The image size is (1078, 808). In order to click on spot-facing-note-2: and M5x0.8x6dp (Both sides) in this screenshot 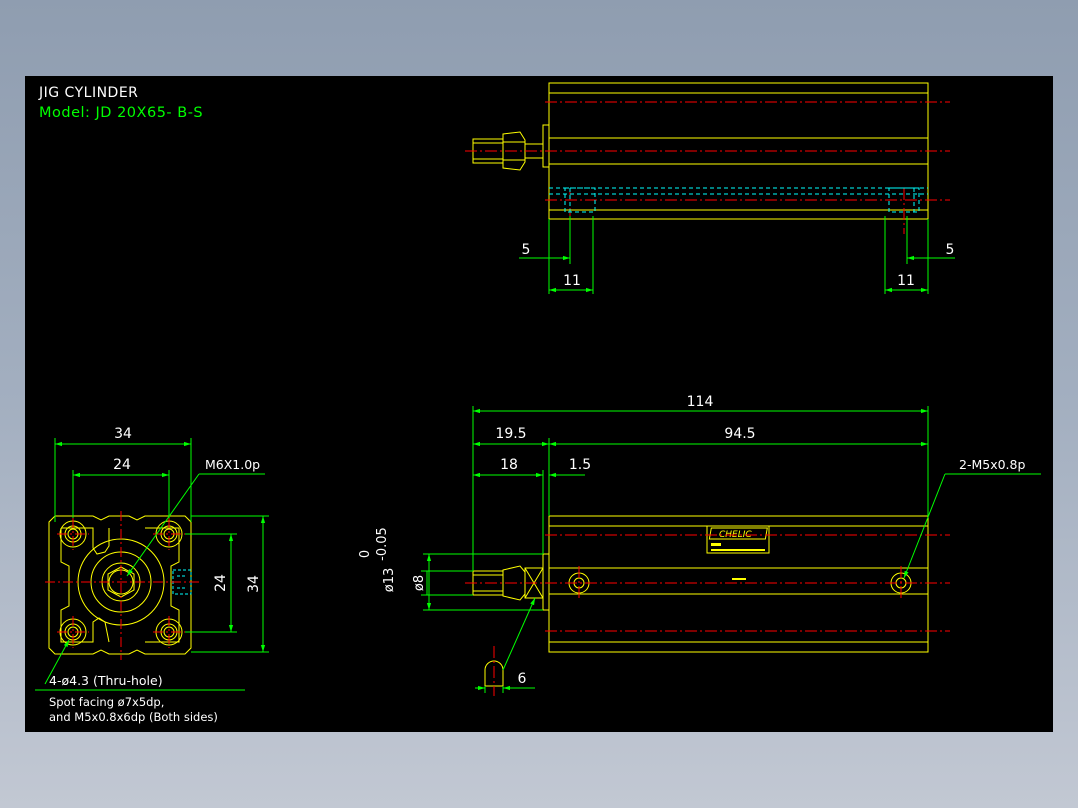, I will do `click(133, 717)`.